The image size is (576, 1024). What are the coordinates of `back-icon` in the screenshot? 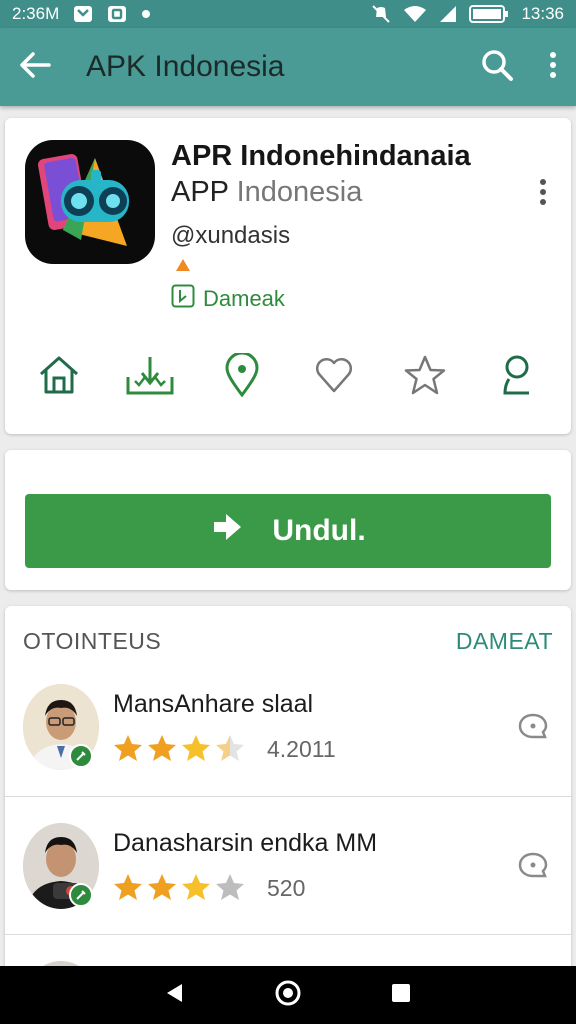 It's located at (175, 995).